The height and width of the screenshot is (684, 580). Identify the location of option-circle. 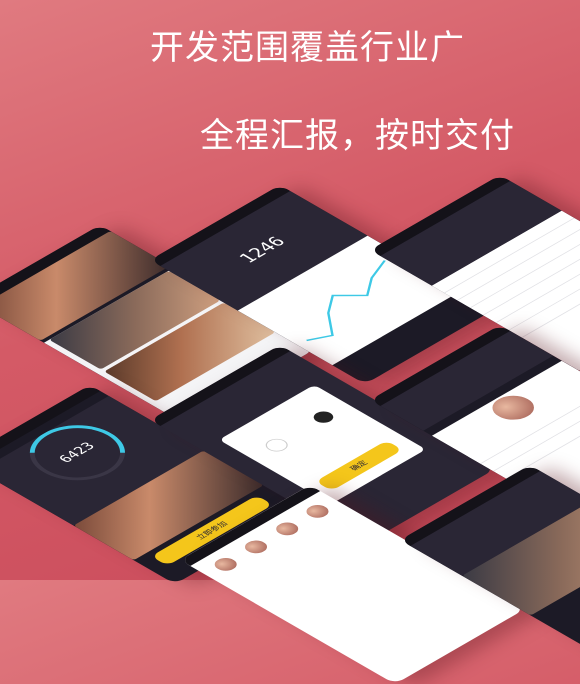
(277, 445).